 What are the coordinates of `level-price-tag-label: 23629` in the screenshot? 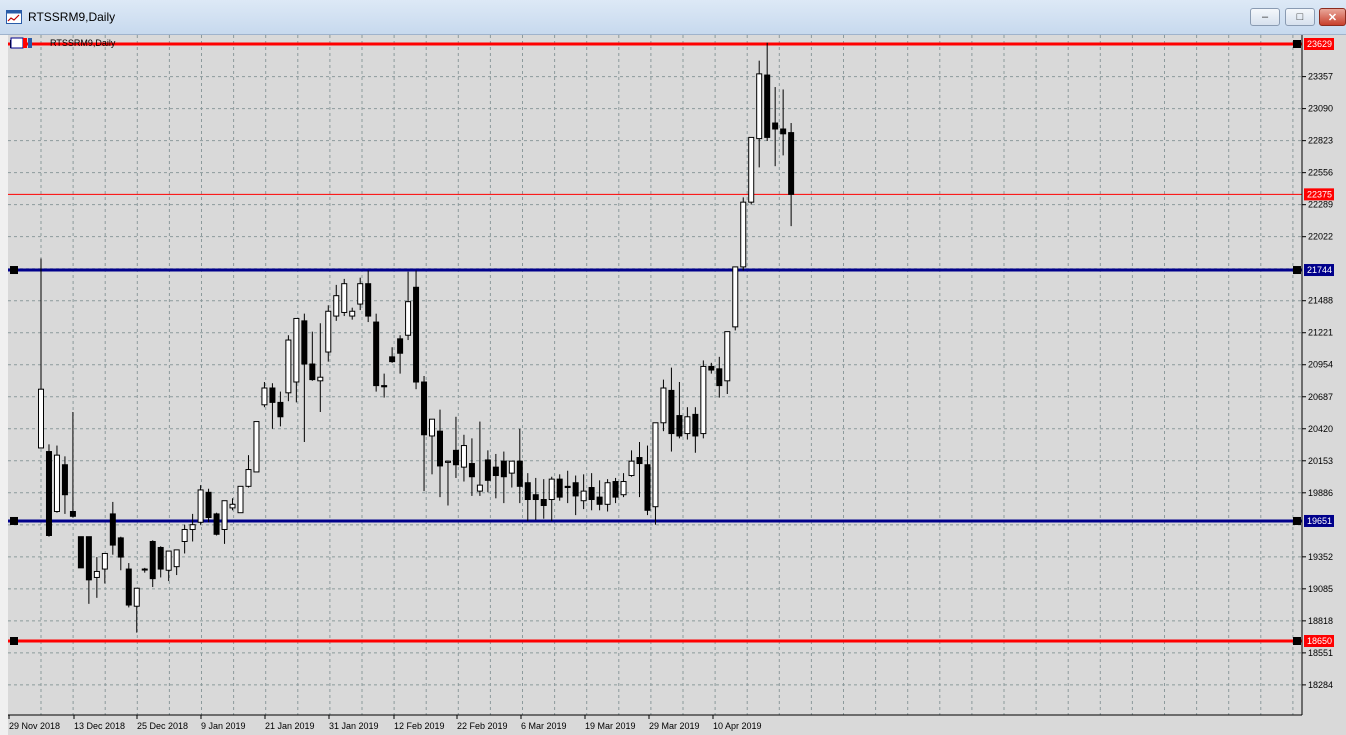 It's located at (1319, 44).